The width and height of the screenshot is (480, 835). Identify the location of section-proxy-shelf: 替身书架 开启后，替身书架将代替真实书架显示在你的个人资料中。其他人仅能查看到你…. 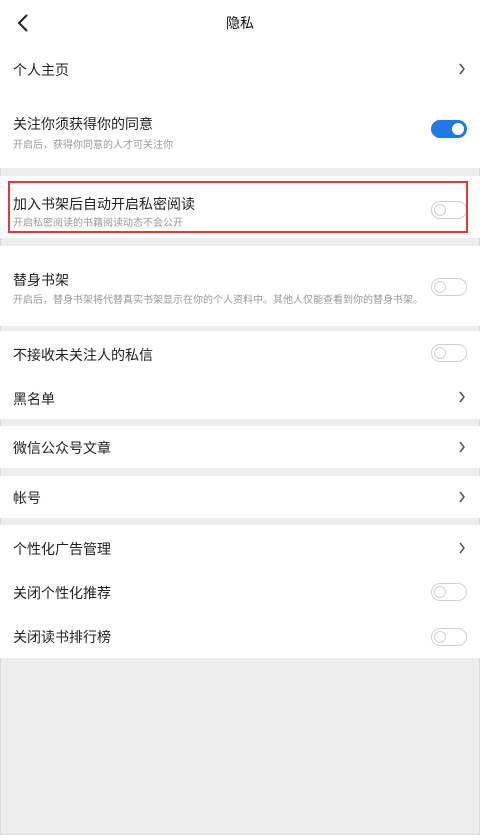
(240, 286).